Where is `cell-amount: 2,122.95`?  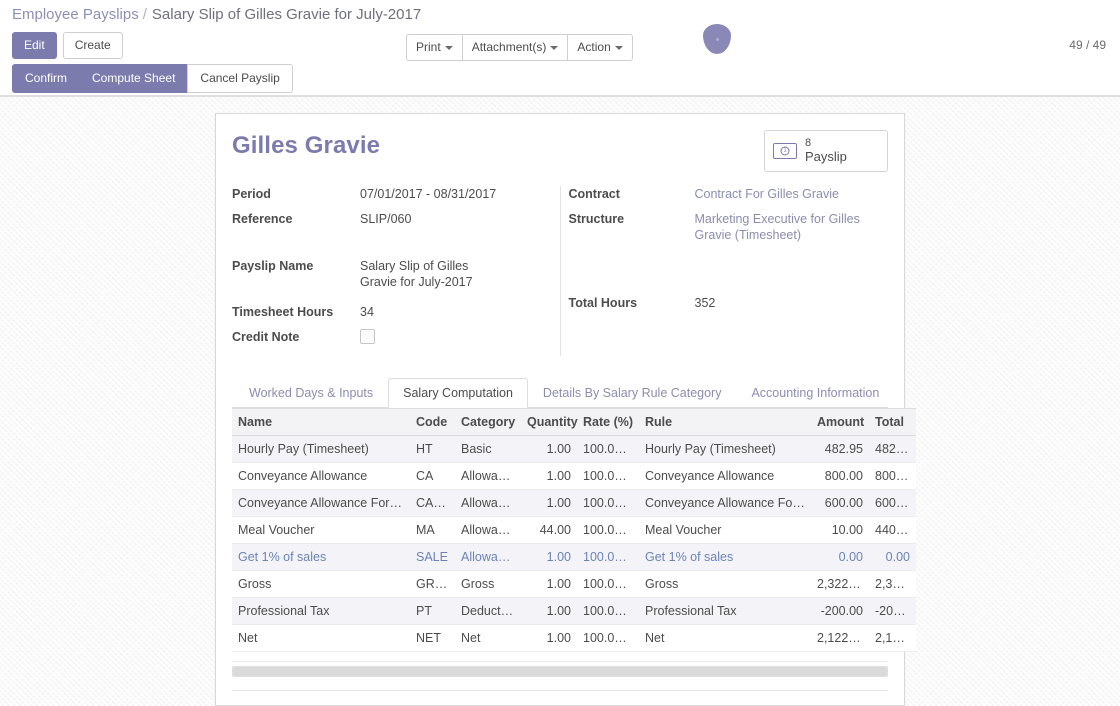
cell-amount: 2,122.95 is located at coordinates (840, 638).